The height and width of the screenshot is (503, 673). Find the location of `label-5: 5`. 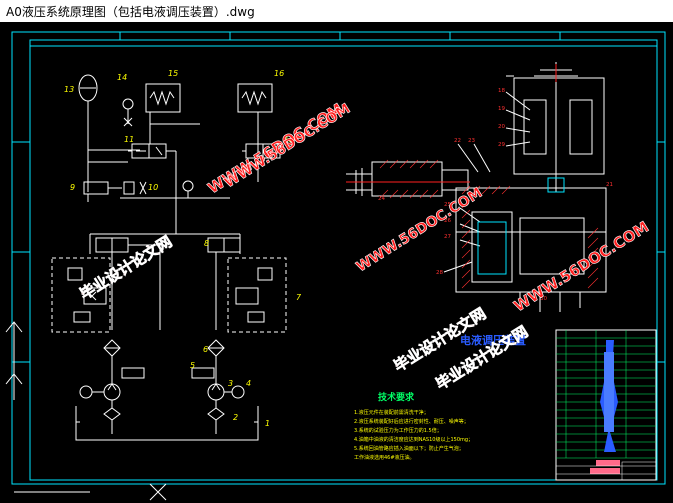

label-5: 5 is located at coordinates (192, 365).